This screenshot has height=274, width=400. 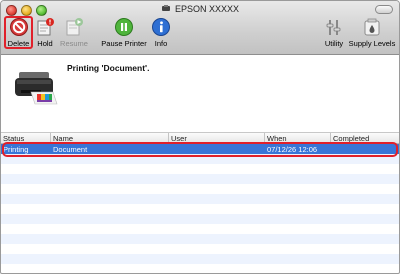 I want to click on pause-printer-button: Pause Printer, so click(x=124, y=34).